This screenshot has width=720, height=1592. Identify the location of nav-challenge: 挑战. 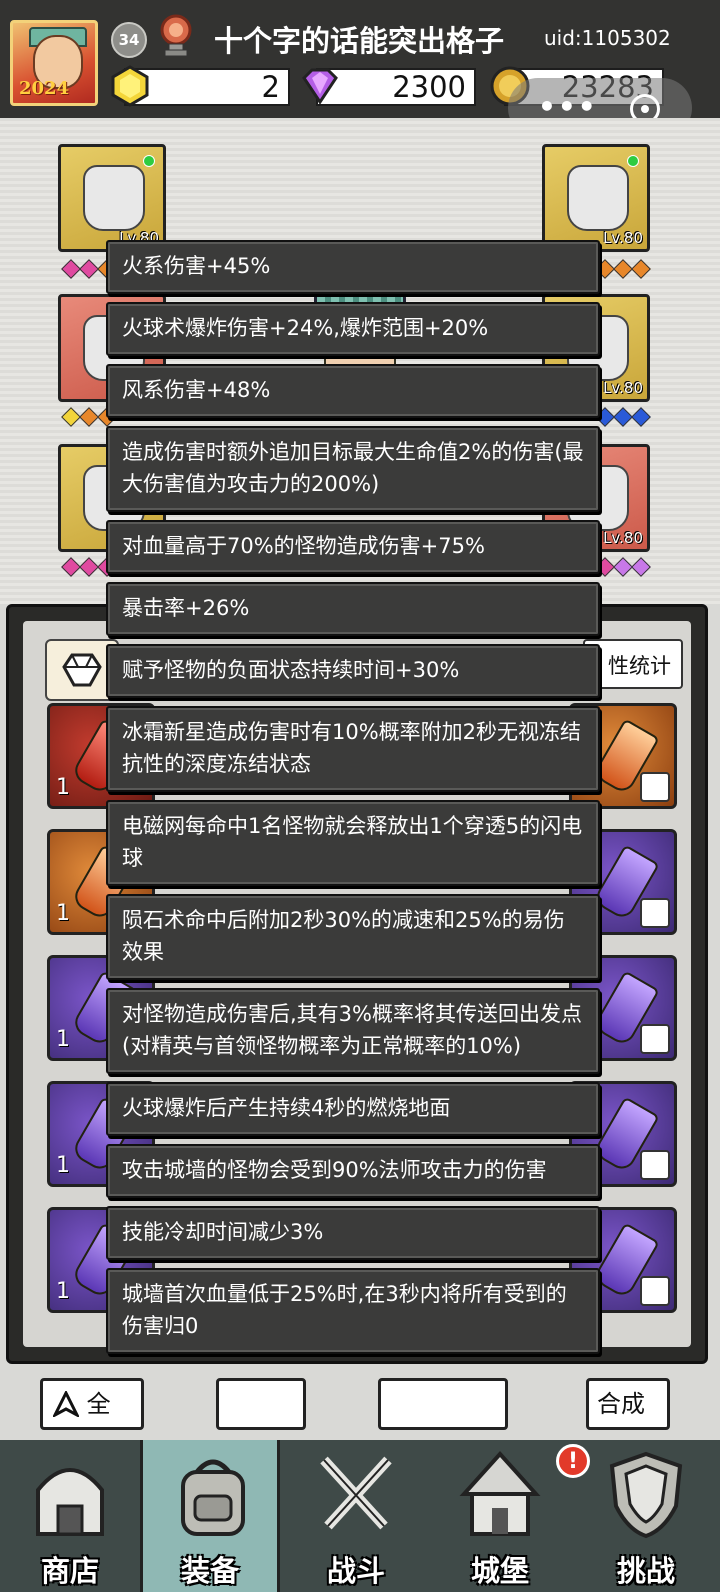
(646, 1516).